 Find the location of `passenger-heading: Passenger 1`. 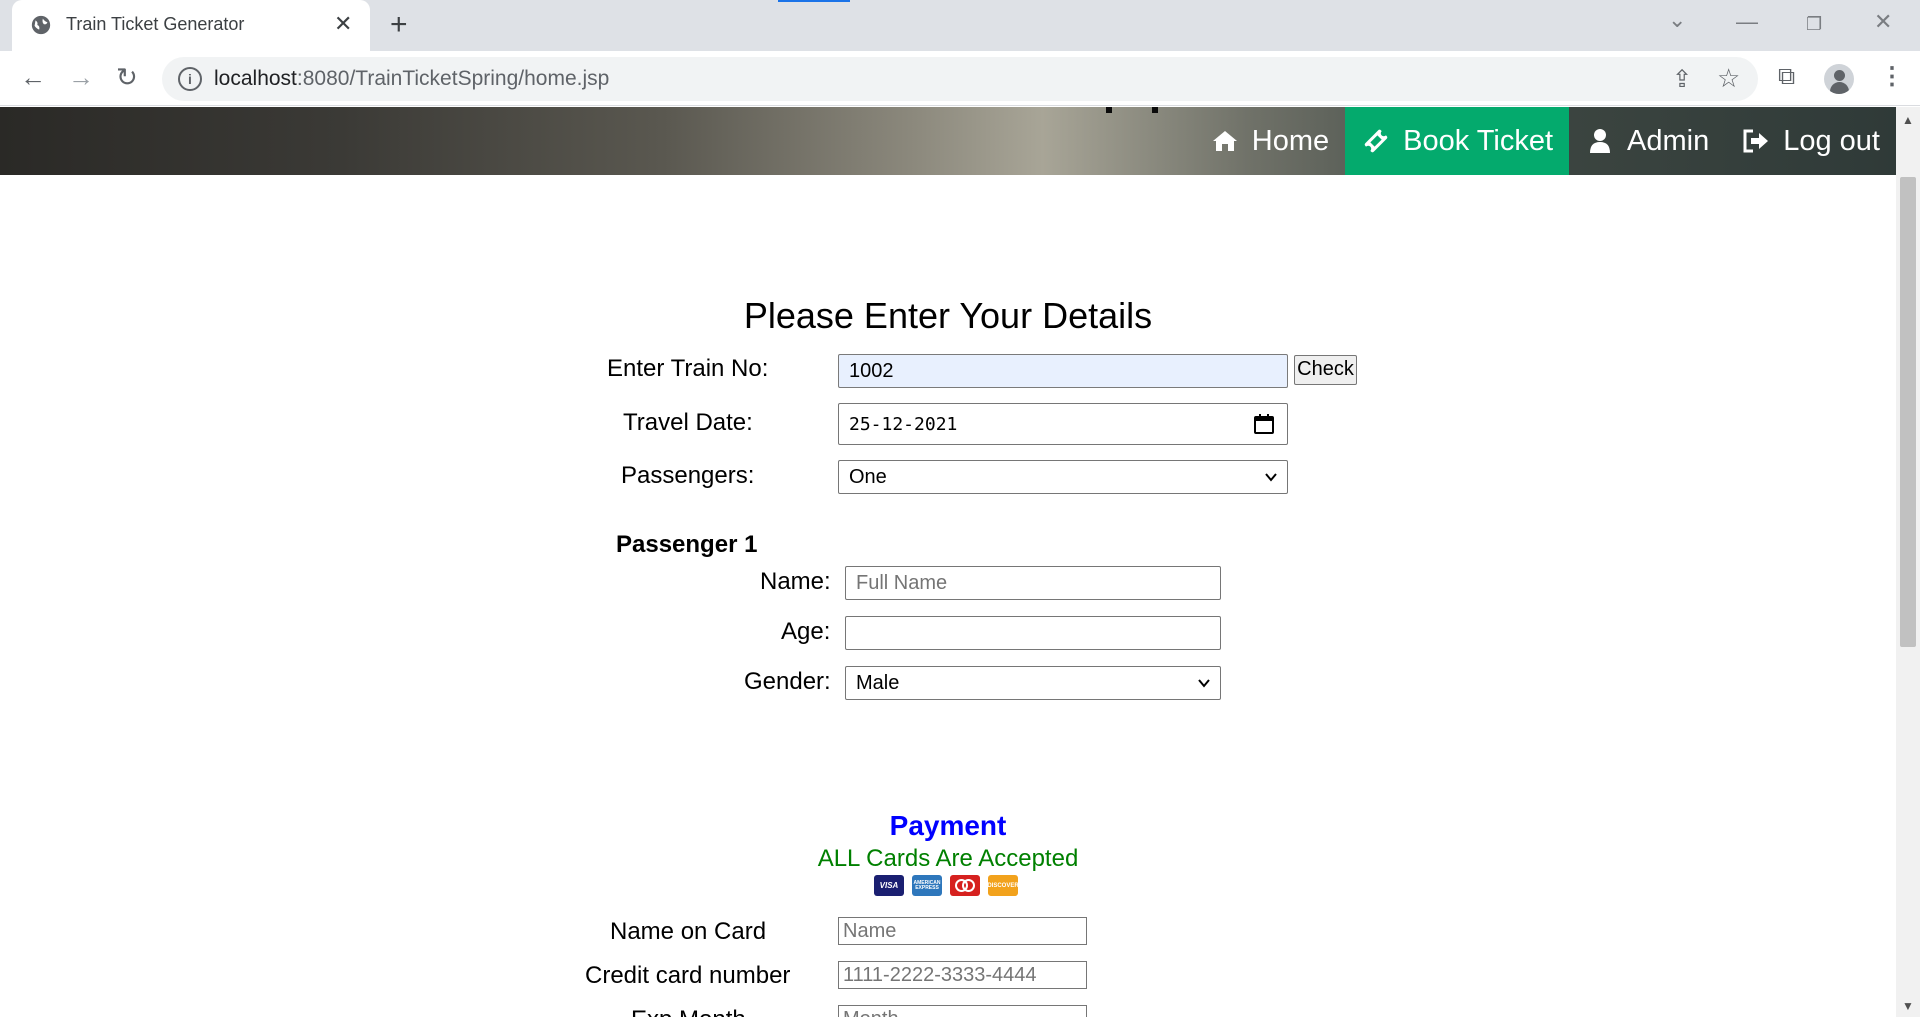

passenger-heading: Passenger 1 is located at coordinates (687, 544).